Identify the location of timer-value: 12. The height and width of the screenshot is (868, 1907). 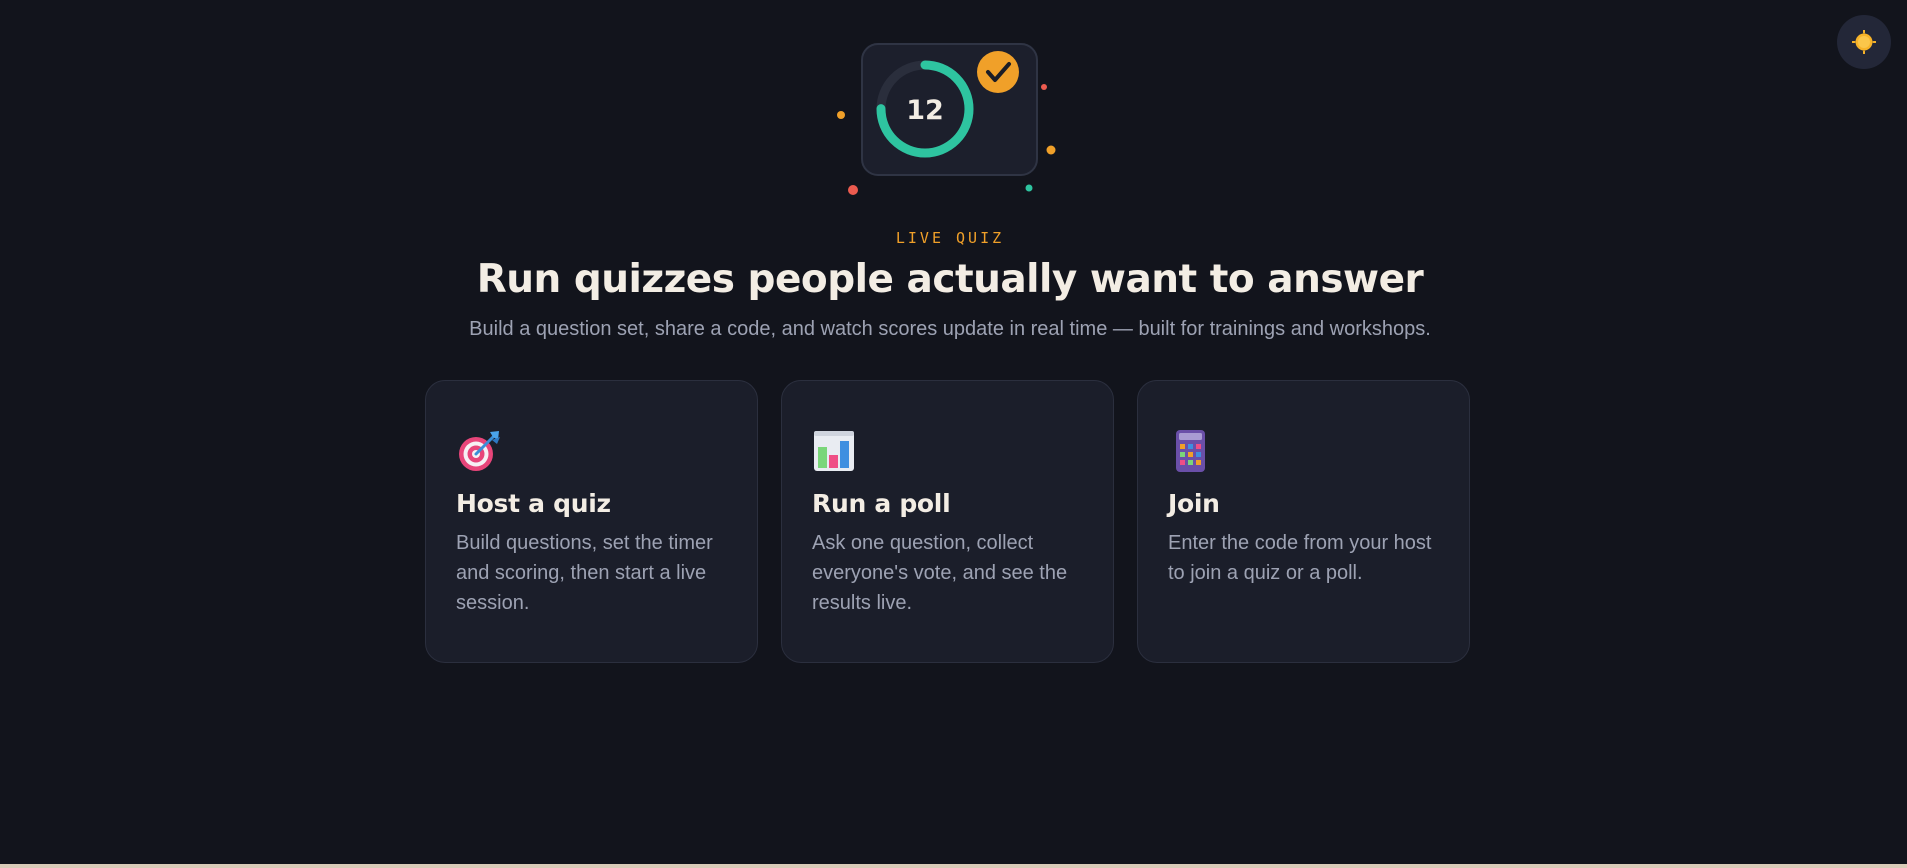
(925, 110).